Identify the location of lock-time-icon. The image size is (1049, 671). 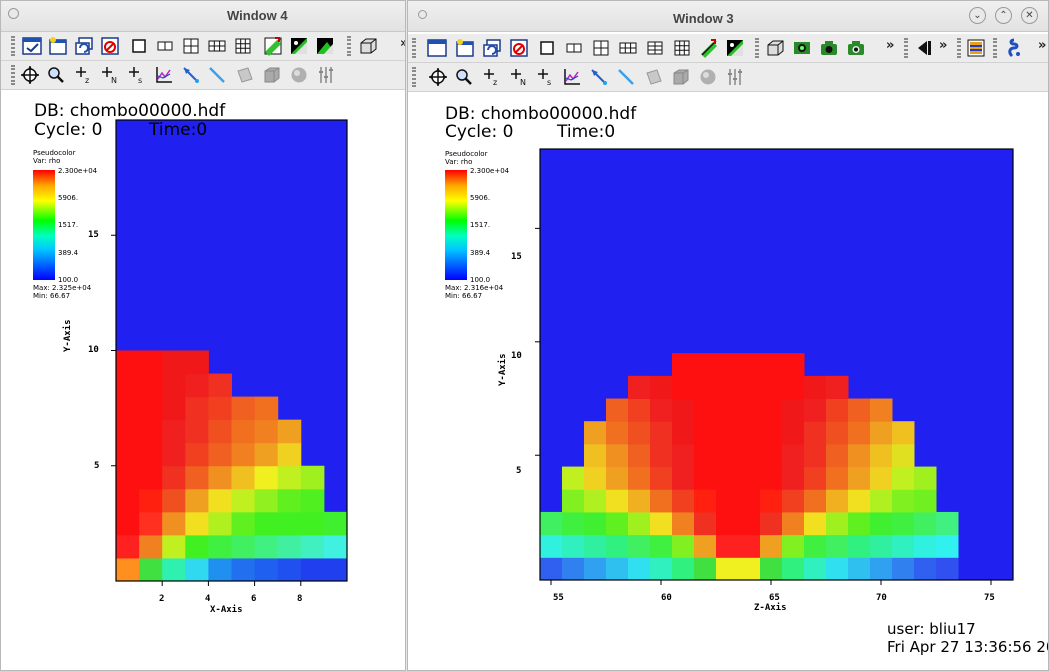
(325, 46).